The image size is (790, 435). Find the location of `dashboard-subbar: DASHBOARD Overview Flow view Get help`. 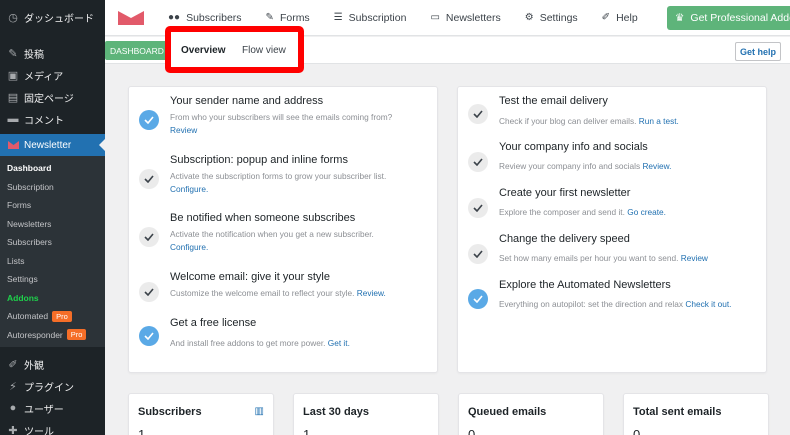

dashboard-subbar: DASHBOARD Overview Flow view Get help is located at coordinates (447, 49).